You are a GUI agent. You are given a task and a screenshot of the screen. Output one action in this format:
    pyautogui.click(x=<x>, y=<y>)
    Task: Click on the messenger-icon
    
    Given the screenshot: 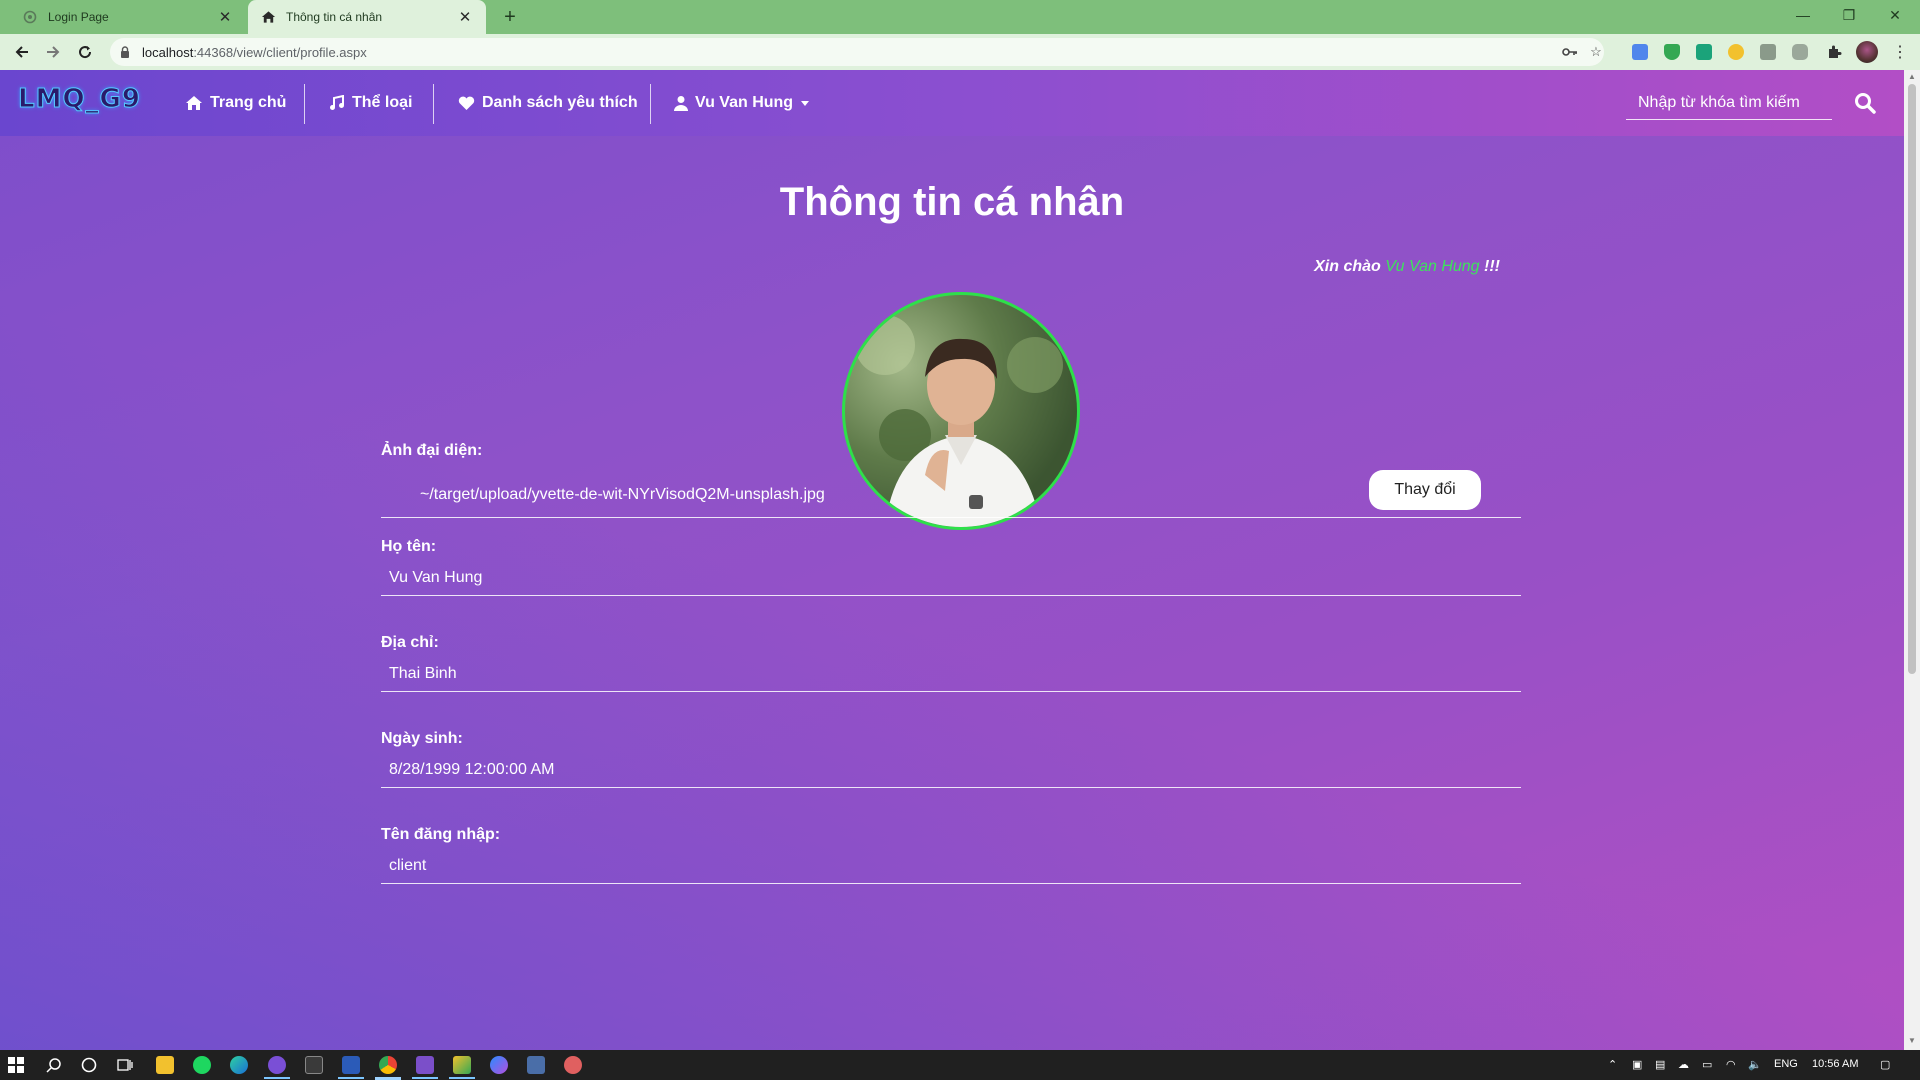 What is the action you would take?
    pyautogui.click(x=499, y=1065)
    